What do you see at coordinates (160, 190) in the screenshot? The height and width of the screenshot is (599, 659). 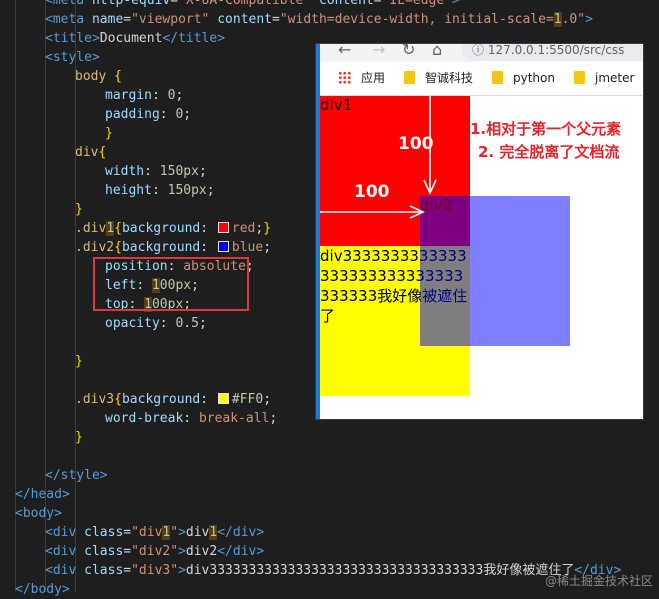 I see `code-line: height: 150px;` at bounding box center [160, 190].